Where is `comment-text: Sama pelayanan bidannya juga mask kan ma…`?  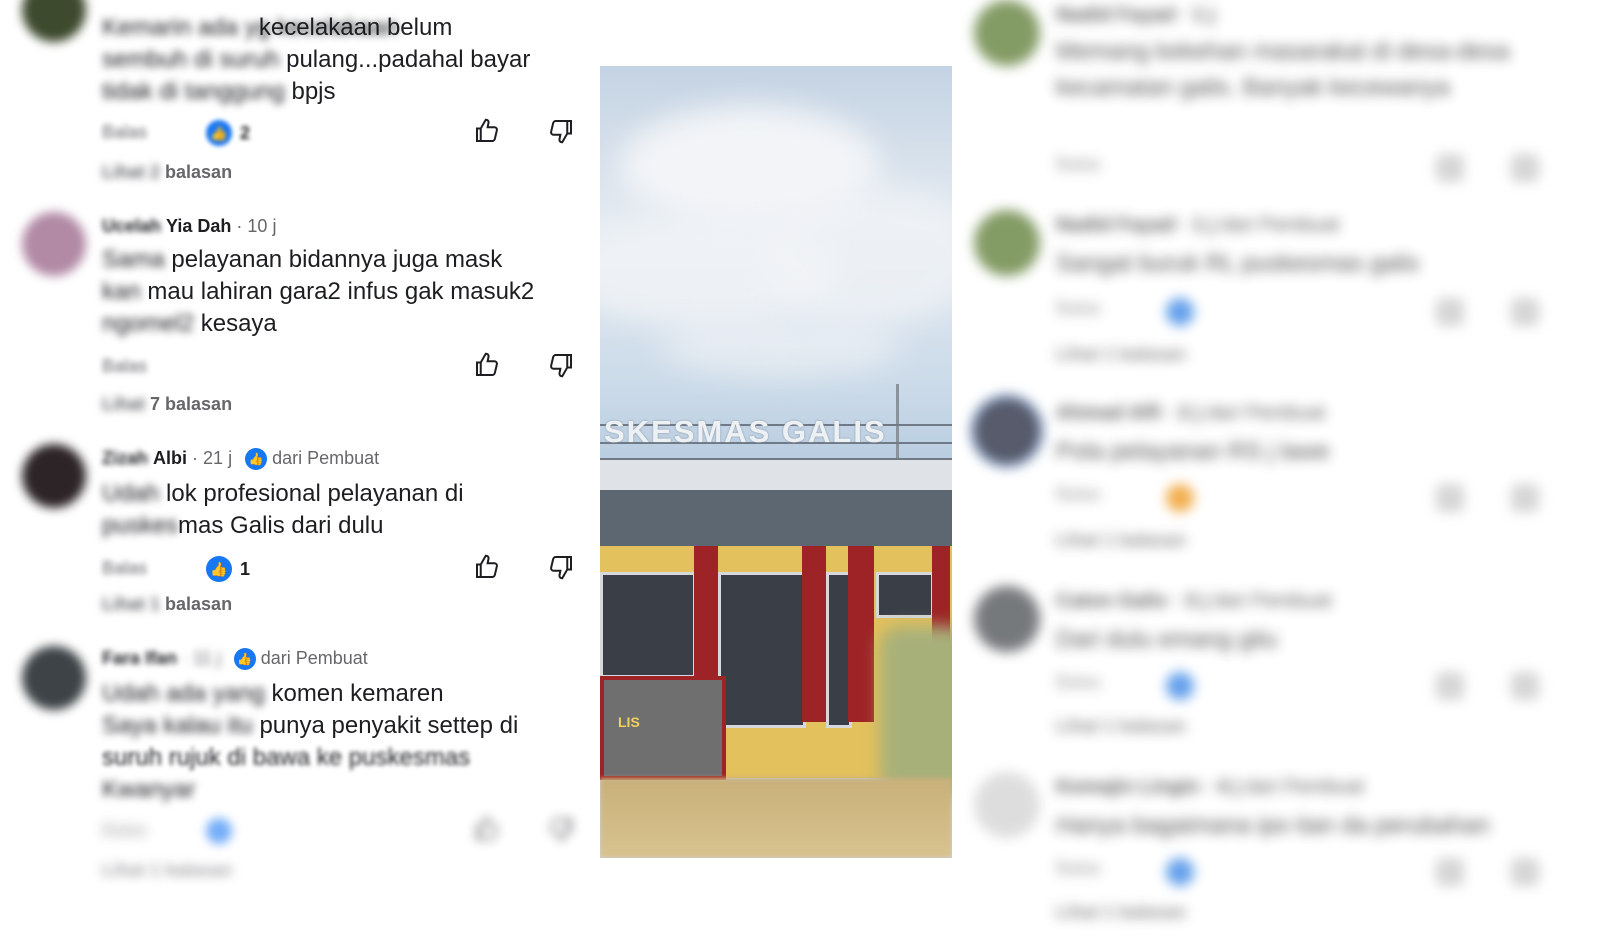 comment-text: Sama pelayanan bidannya juga mask kan ma… is located at coordinates (318, 291).